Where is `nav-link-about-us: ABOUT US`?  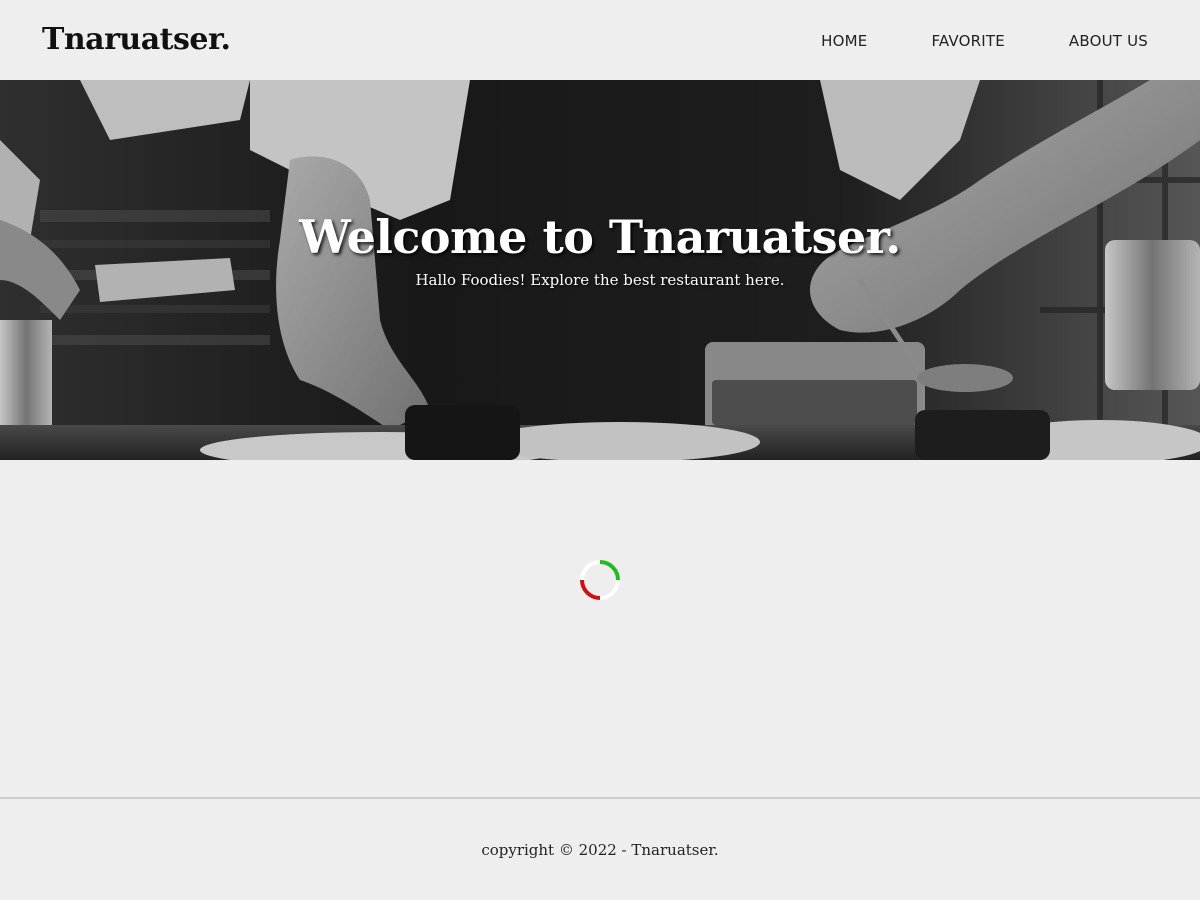 nav-link-about-us: ABOUT US is located at coordinates (1108, 41).